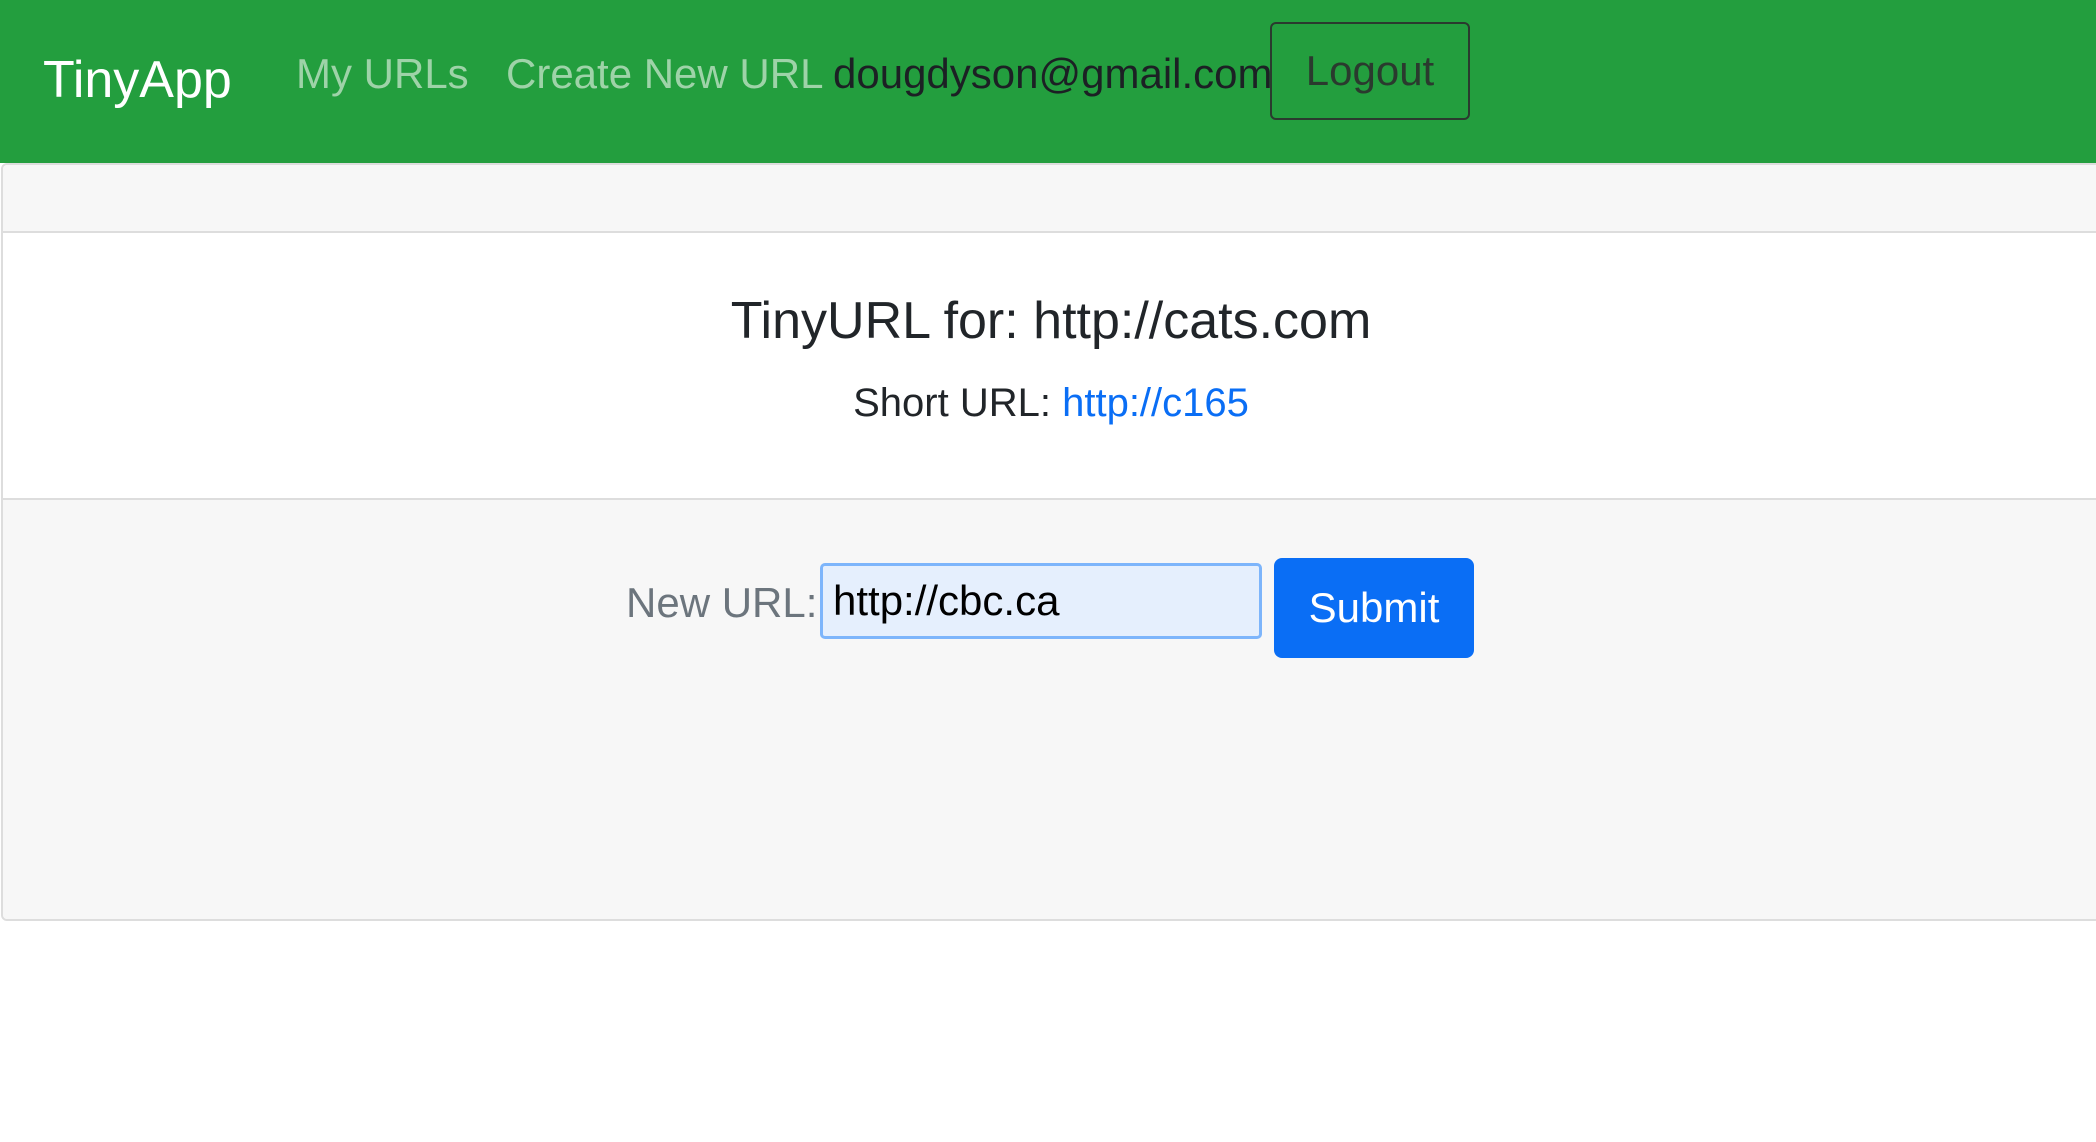 The image size is (2096, 1142). Describe the element at coordinates (137, 80) in the screenshot. I see `brand-link: TinyApp` at that location.